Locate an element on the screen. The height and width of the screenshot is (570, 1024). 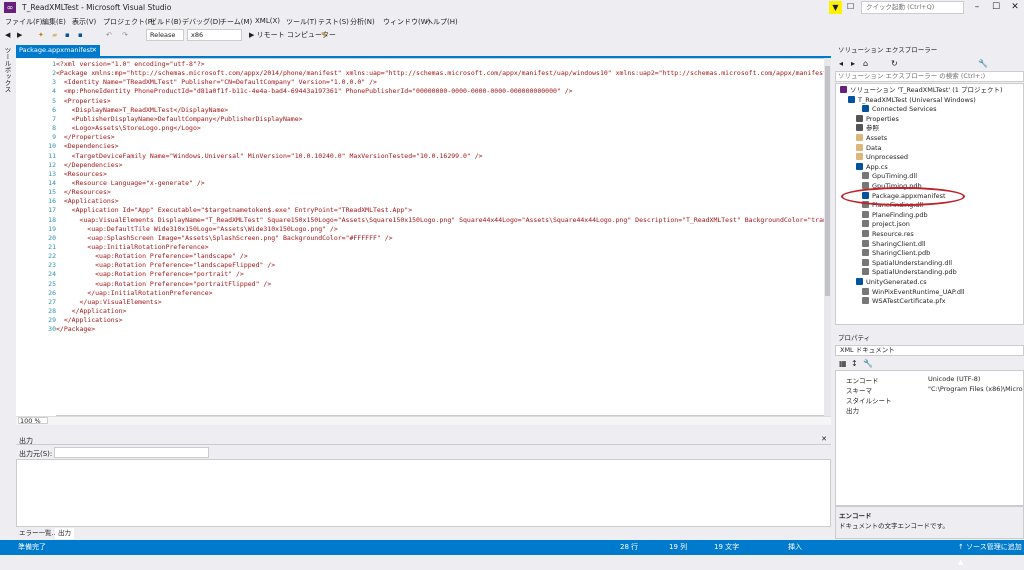
window-controls: – ☐ ✕ is located at coordinates (996, 7).